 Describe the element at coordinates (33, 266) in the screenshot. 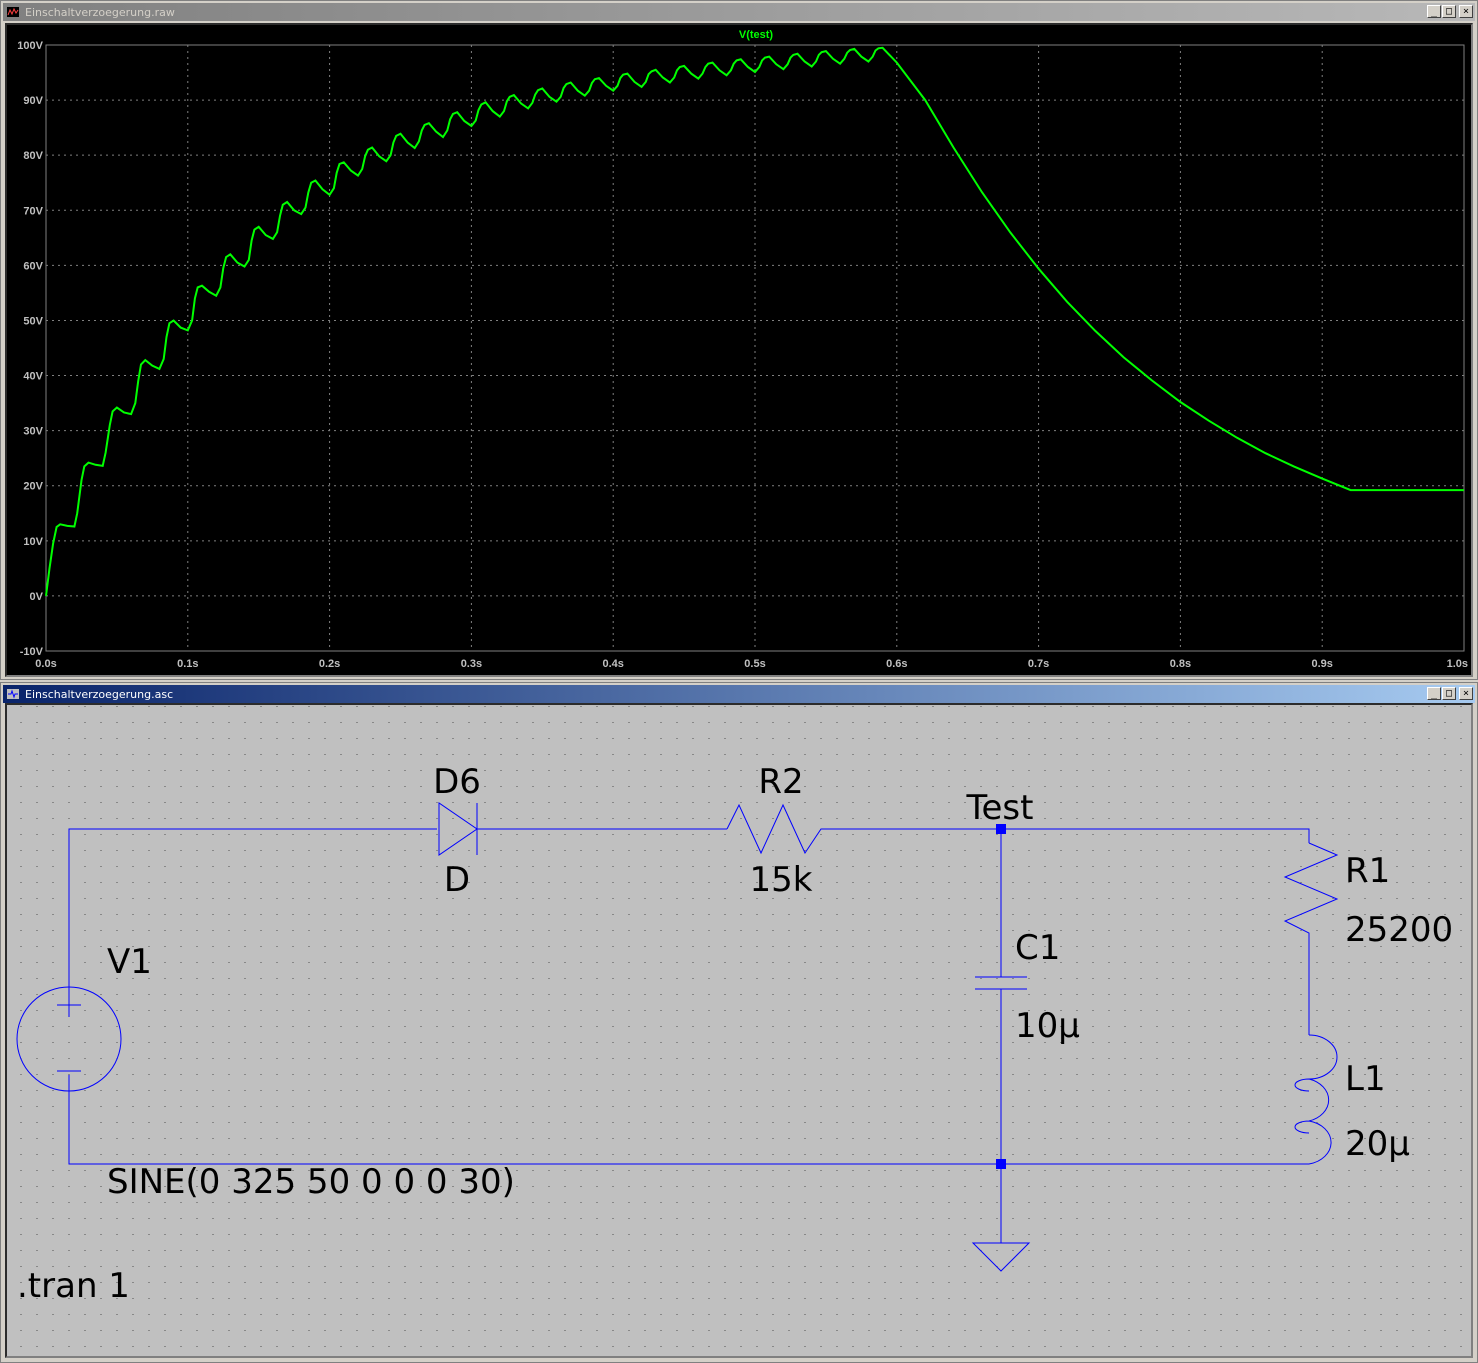

I see `y-tick-label: 60V` at that location.